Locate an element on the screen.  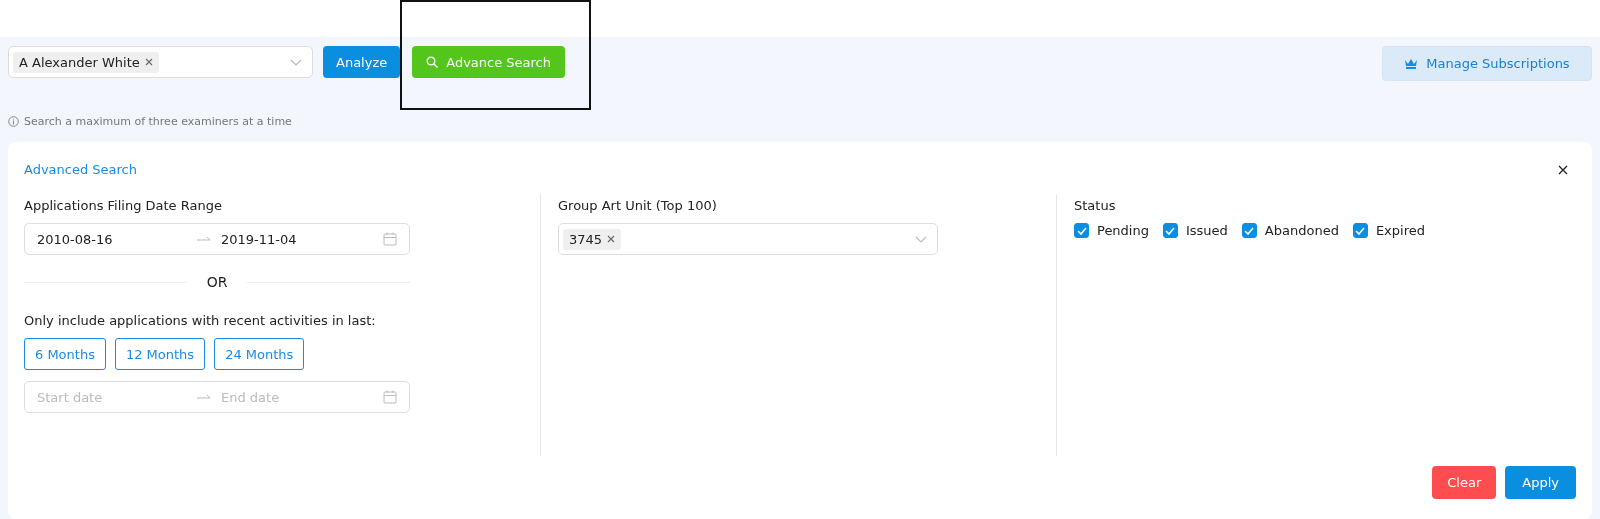
advance-search-button: Advance Search is located at coordinates (488, 62).